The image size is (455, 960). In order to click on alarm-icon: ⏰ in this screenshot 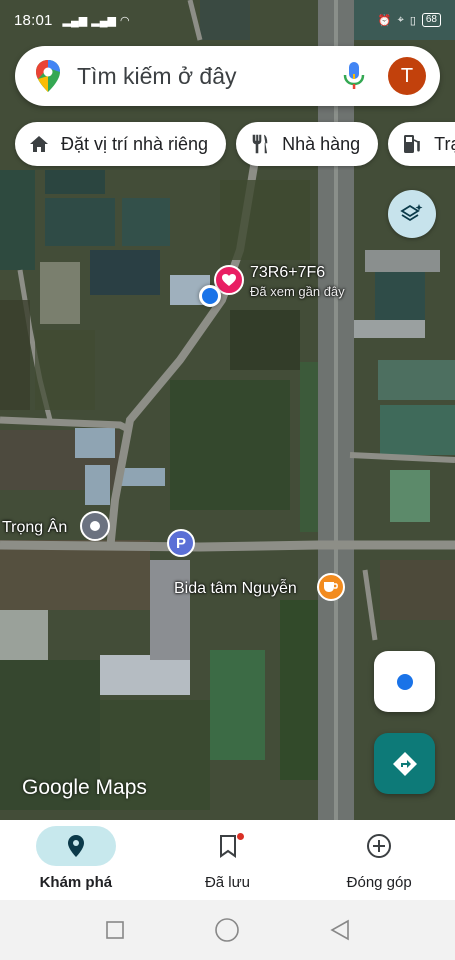, I will do `click(384, 20)`.